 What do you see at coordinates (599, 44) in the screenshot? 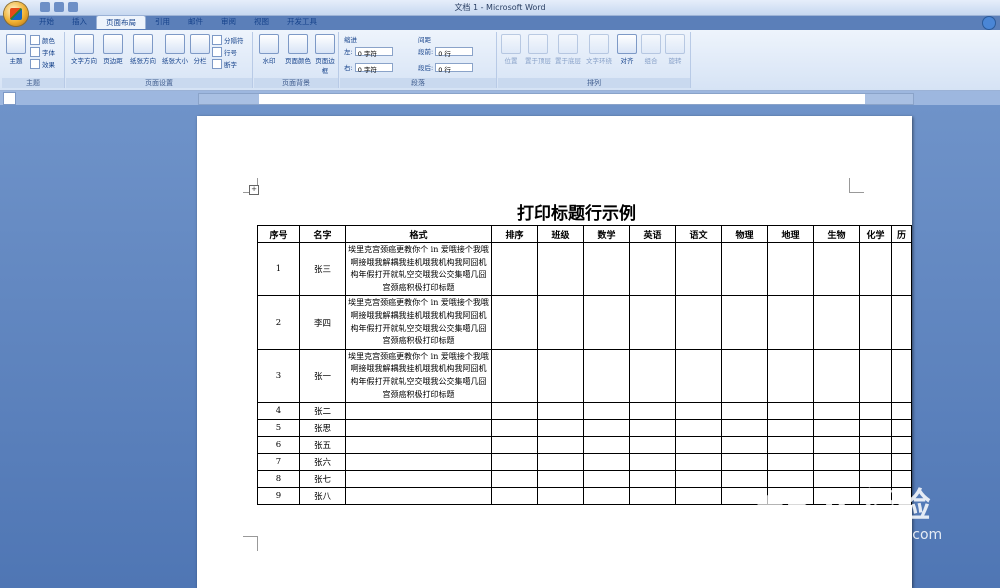
I see `text-wrap-icon` at bounding box center [599, 44].